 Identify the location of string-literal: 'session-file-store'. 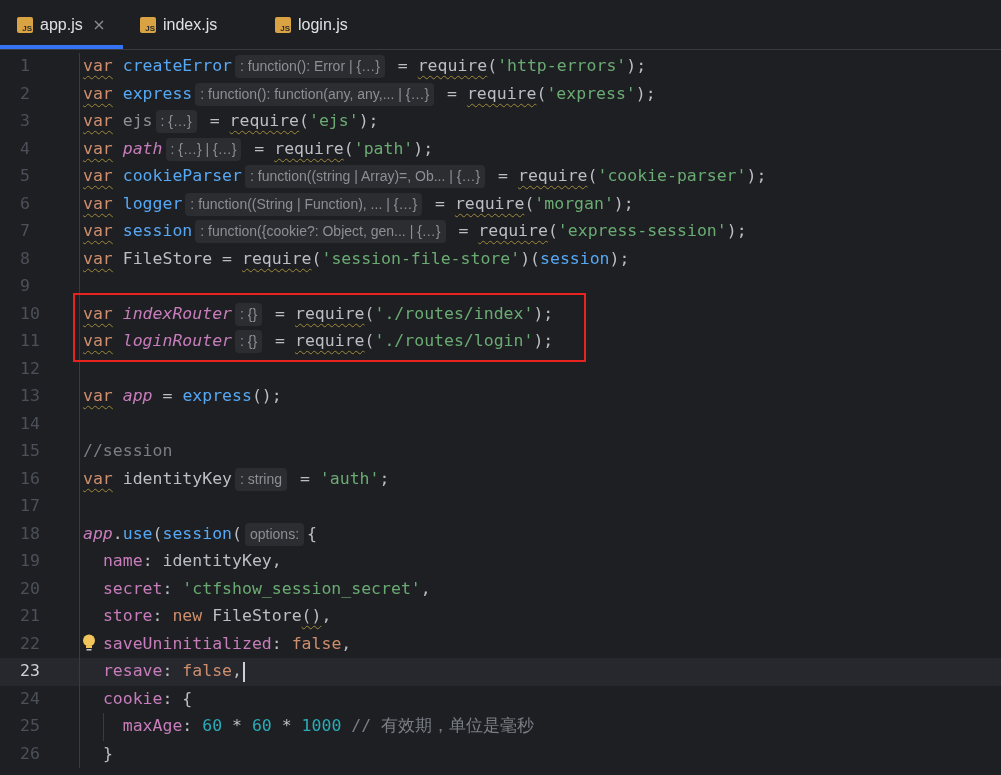
(421, 258).